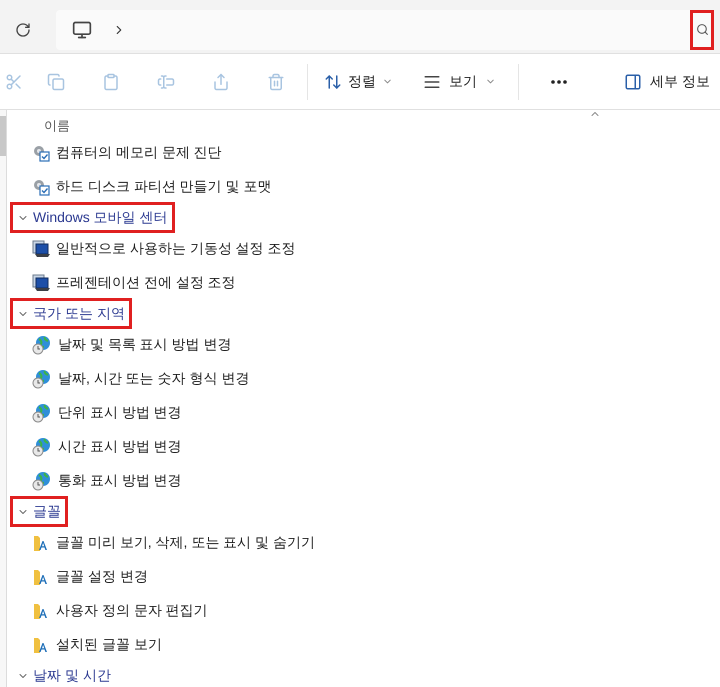 The image size is (720, 687). Describe the element at coordinates (363, 481) in the screenshot. I see `list-item: 통화 표시 방법 변경` at that location.